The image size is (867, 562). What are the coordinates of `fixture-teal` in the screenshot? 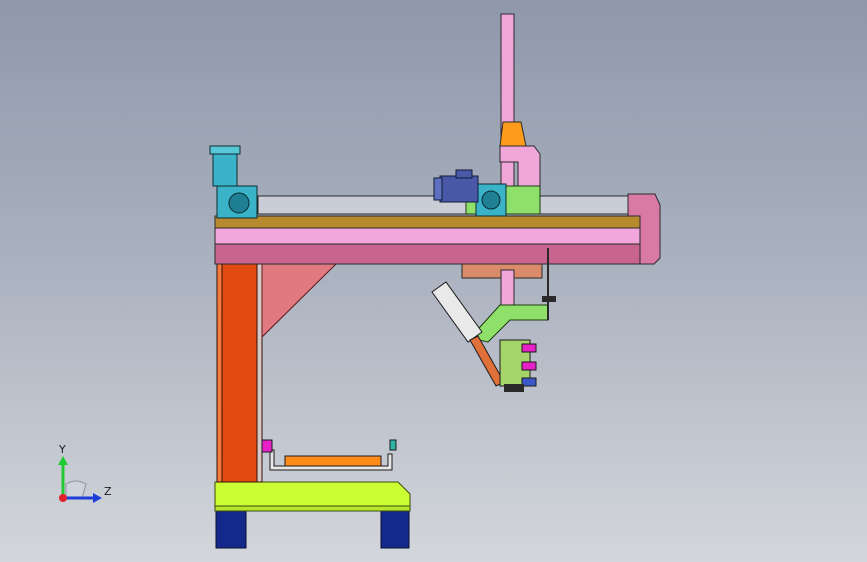 It's located at (393, 445).